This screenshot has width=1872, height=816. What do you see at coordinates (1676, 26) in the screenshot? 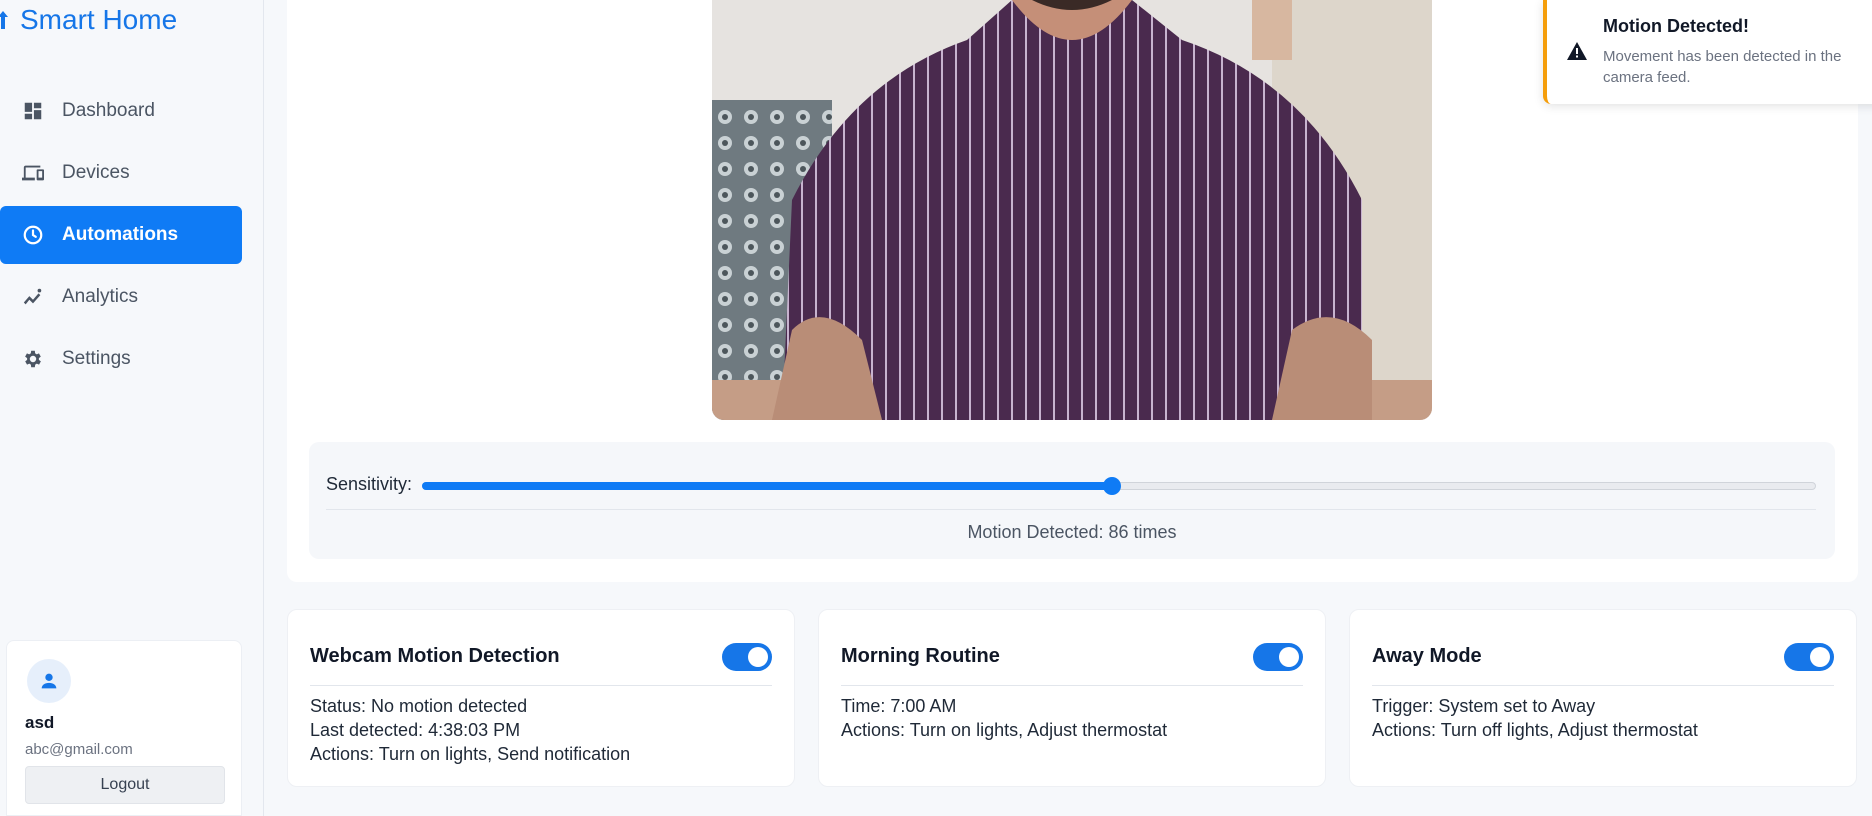
I see `toast-title: Motion Detected!` at bounding box center [1676, 26].